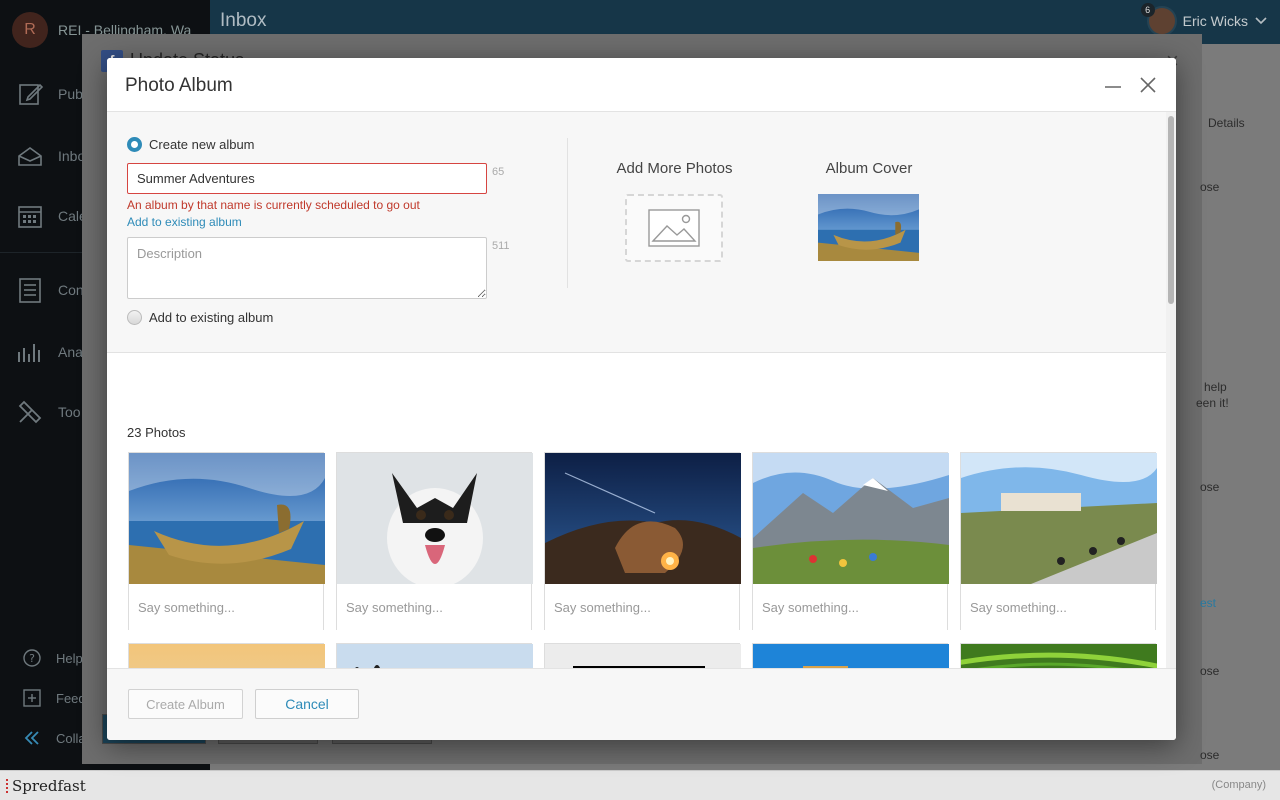 The width and height of the screenshot is (1280, 800). I want to click on add-existing-album-link: Add to existing album, so click(184, 222).